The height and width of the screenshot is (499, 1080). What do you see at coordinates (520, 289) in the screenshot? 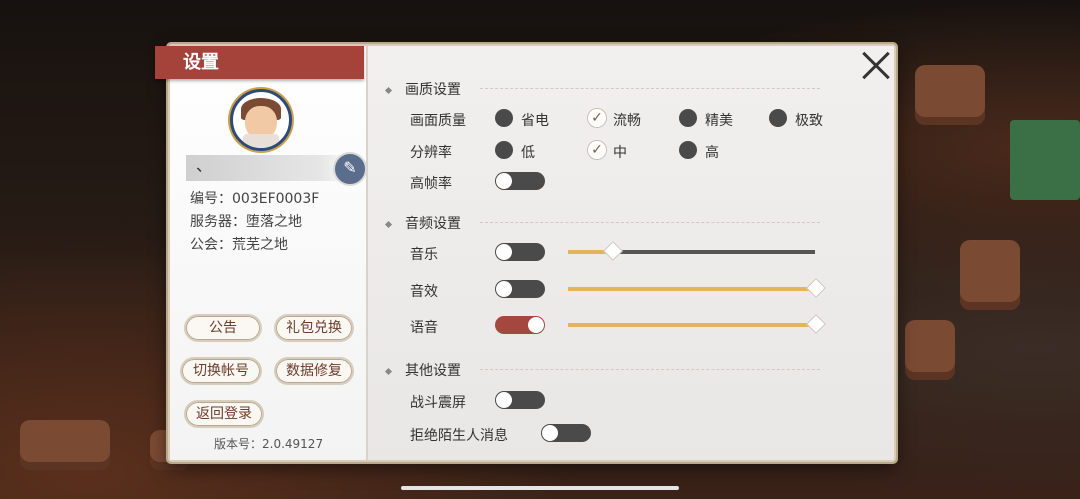
I see `sfx-toggle` at bounding box center [520, 289].